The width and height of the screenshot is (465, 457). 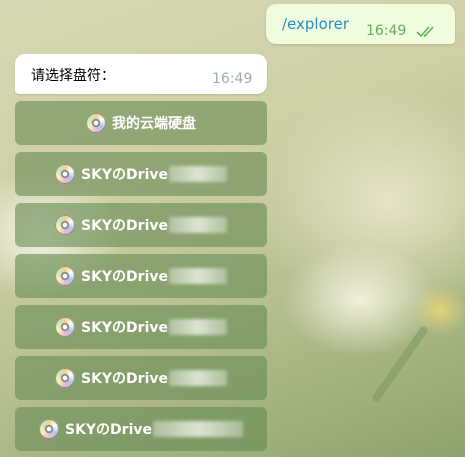 I want to click on outgoing-message-time: 16:49, so click(x=386, y=31).